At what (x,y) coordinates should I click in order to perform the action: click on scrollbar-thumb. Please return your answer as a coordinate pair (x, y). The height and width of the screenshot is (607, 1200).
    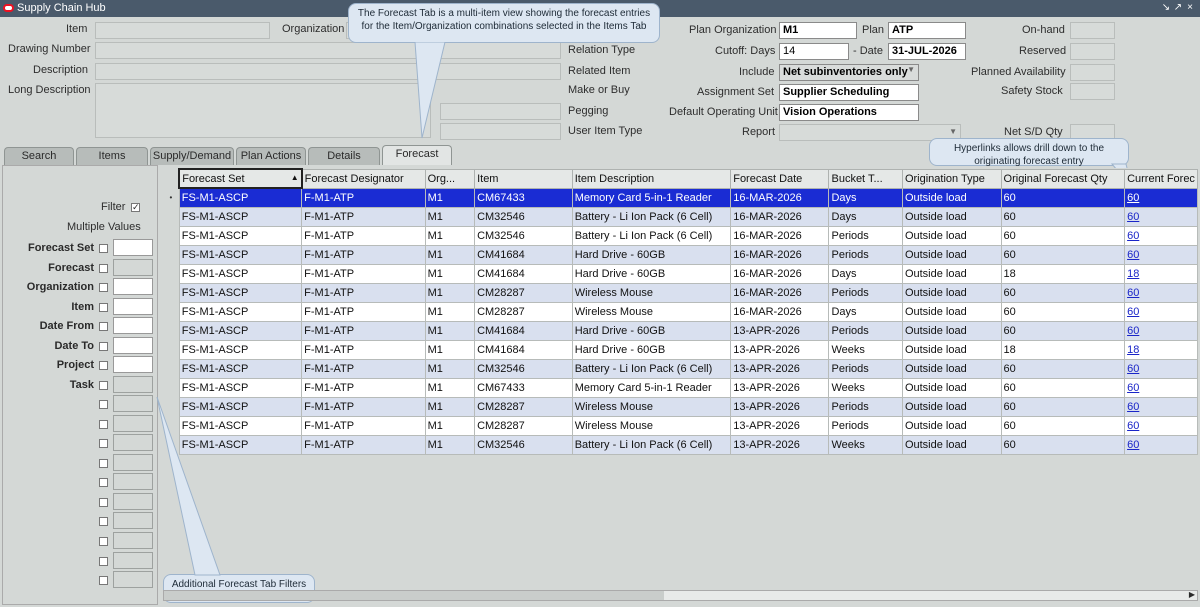
    Looking at the image, I should click on (414, 595).